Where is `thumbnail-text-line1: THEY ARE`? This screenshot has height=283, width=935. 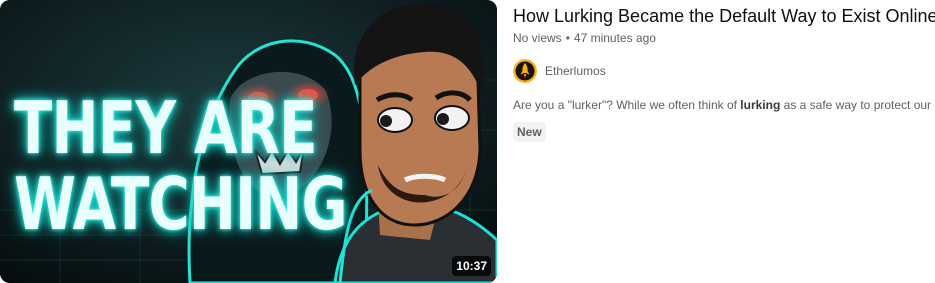
thumbnail-text-line1: THEY ARE is located at coordinates (166, 128).